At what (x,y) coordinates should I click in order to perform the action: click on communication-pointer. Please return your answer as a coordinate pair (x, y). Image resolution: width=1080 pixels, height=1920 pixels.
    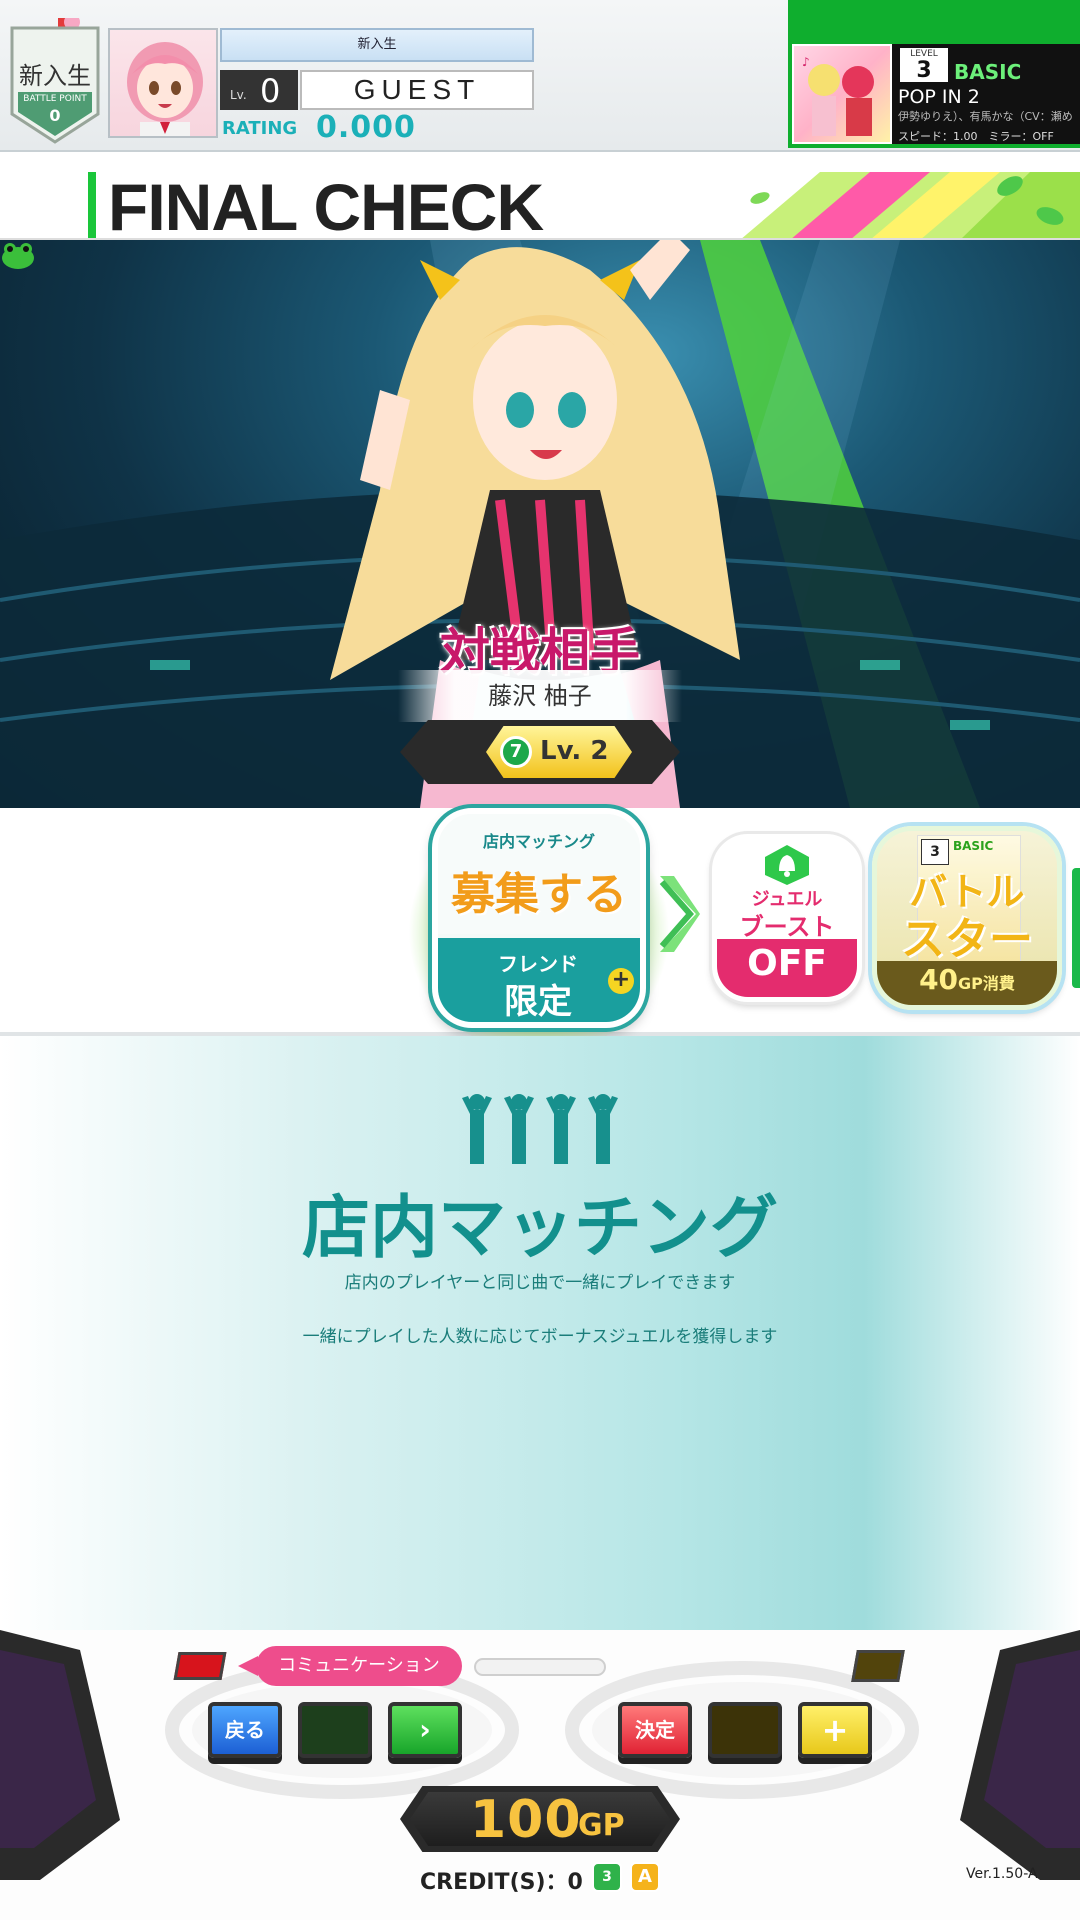
    Looking at the image, I should click on (248, 1666).